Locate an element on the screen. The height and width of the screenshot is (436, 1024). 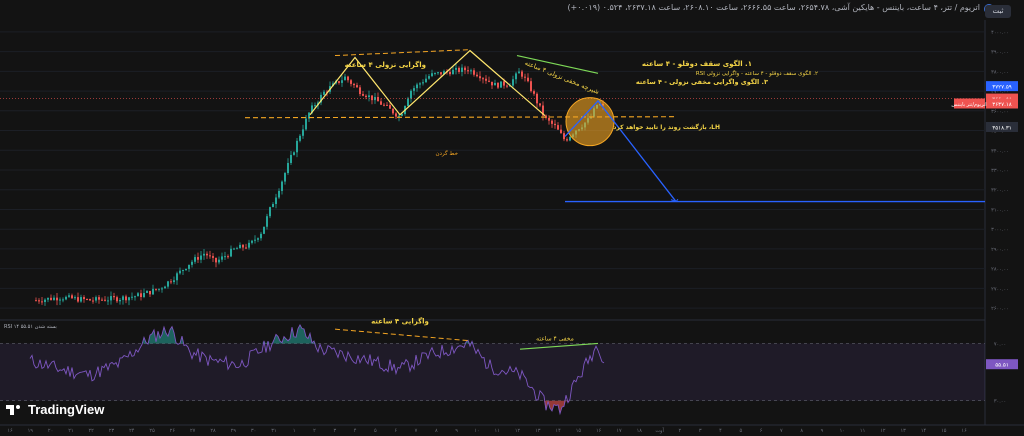
hidden-div-label: شیرچه مخفی نزولی ۴ ساعته is located at coordinates (562, 77).